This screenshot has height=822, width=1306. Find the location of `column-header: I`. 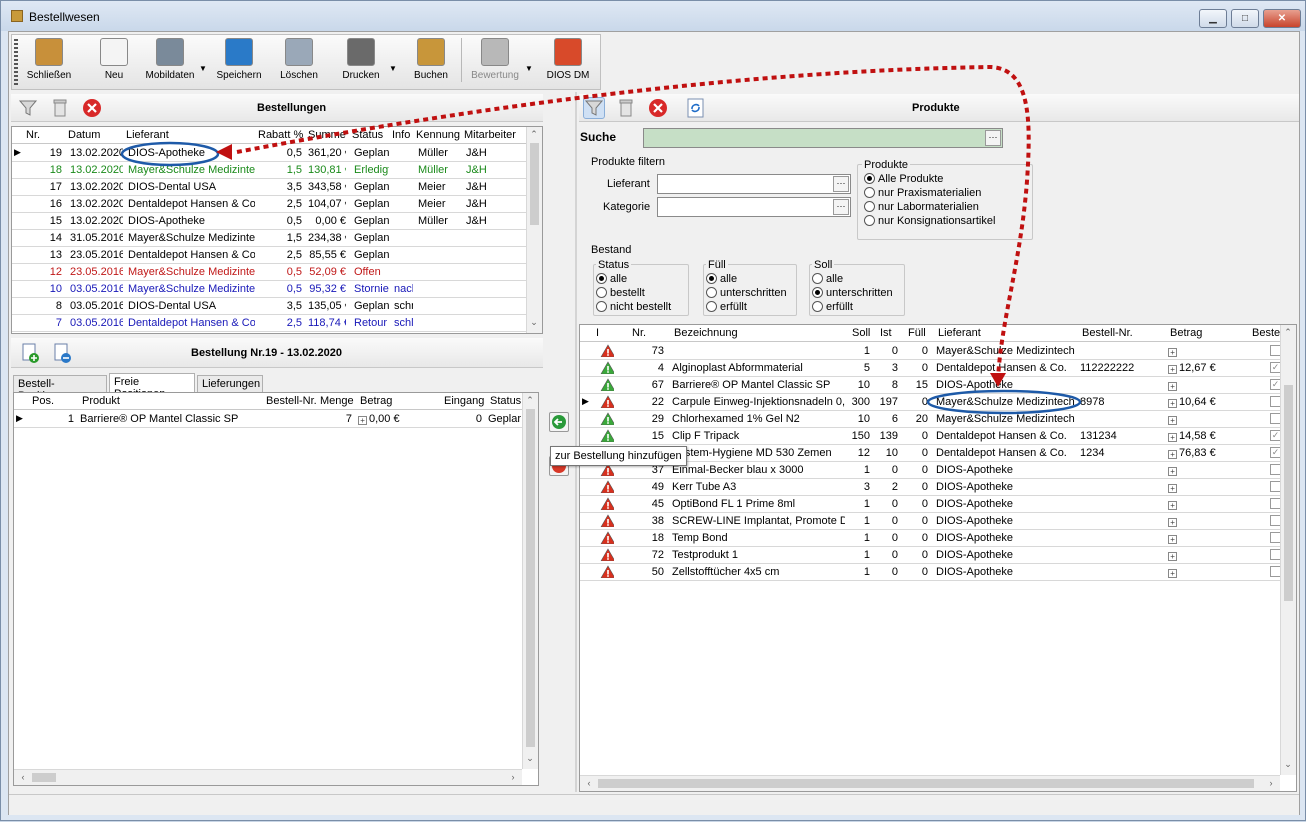

column-header: I is located at coordinates (613, 333).